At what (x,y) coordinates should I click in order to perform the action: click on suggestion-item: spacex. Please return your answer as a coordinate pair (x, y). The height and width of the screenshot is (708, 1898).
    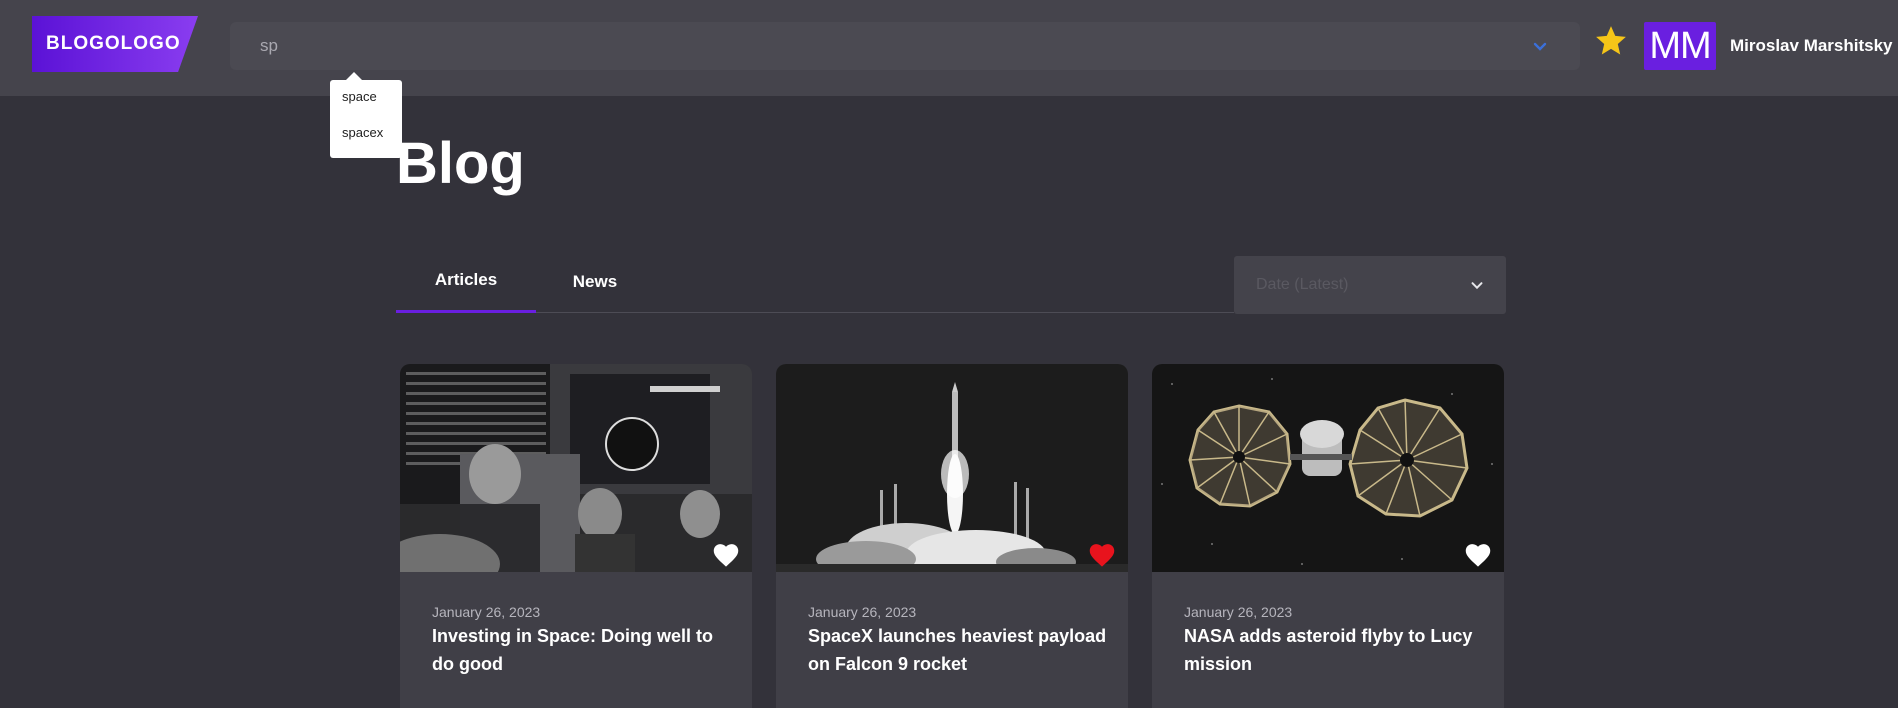
    Looking at the image, I should click on (366, 134).